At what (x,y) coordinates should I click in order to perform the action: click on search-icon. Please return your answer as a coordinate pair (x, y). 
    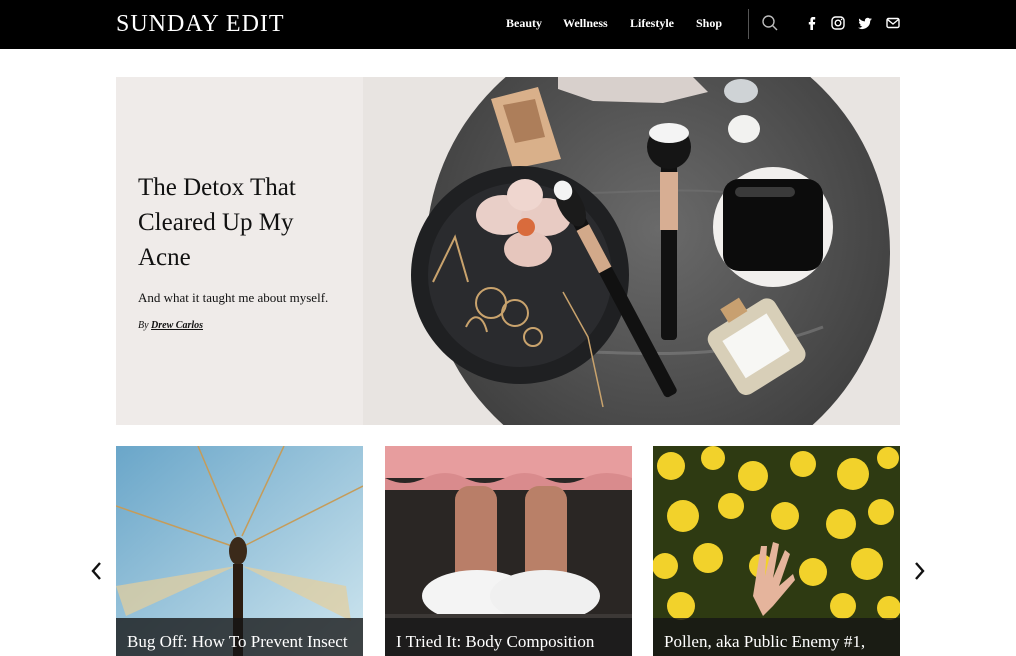
    Looking at the image, I should click on (770, 23).